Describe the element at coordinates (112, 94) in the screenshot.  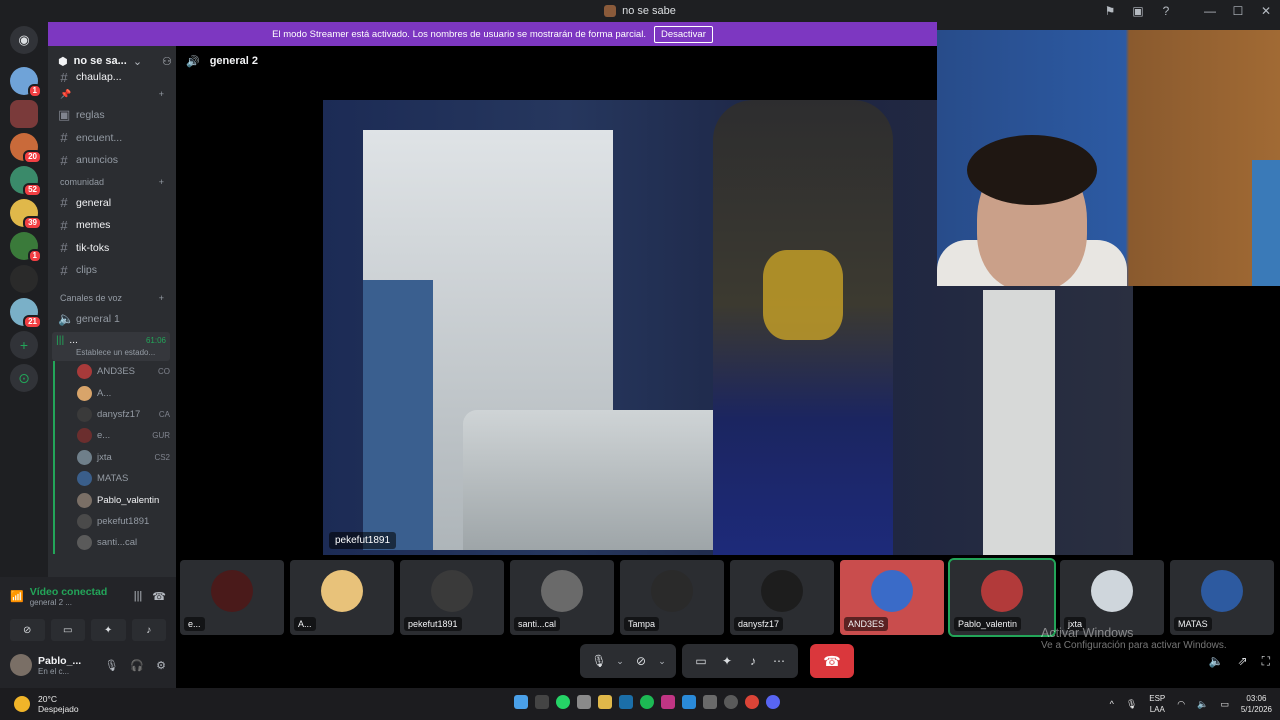
I see `category-pinned: 📌 +` at that location.